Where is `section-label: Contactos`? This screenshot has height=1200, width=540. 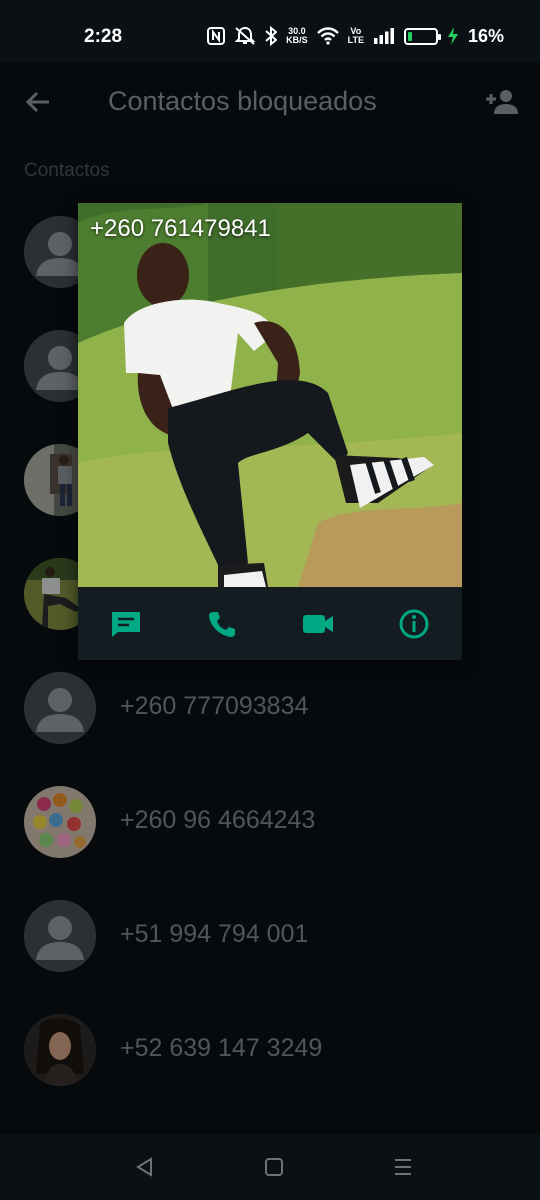 section-label: Contactos is located at coordinates (67, 170).